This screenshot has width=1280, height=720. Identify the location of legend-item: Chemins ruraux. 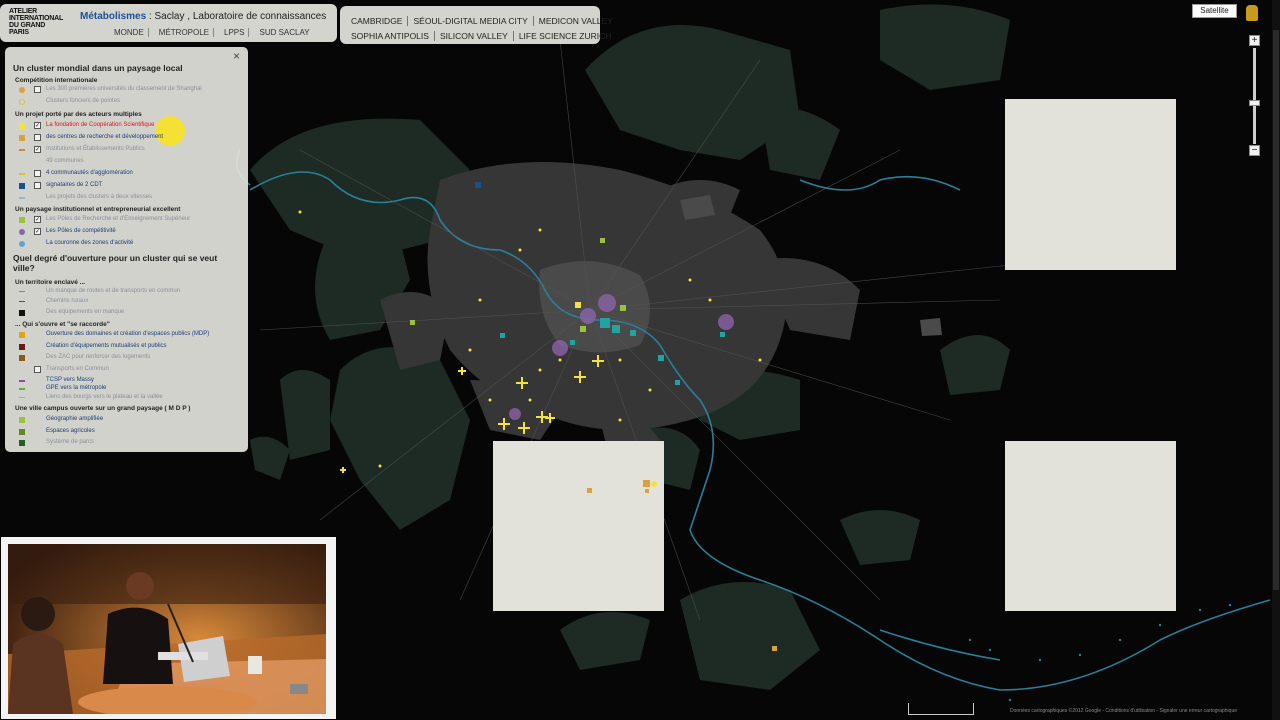
(130, 302).